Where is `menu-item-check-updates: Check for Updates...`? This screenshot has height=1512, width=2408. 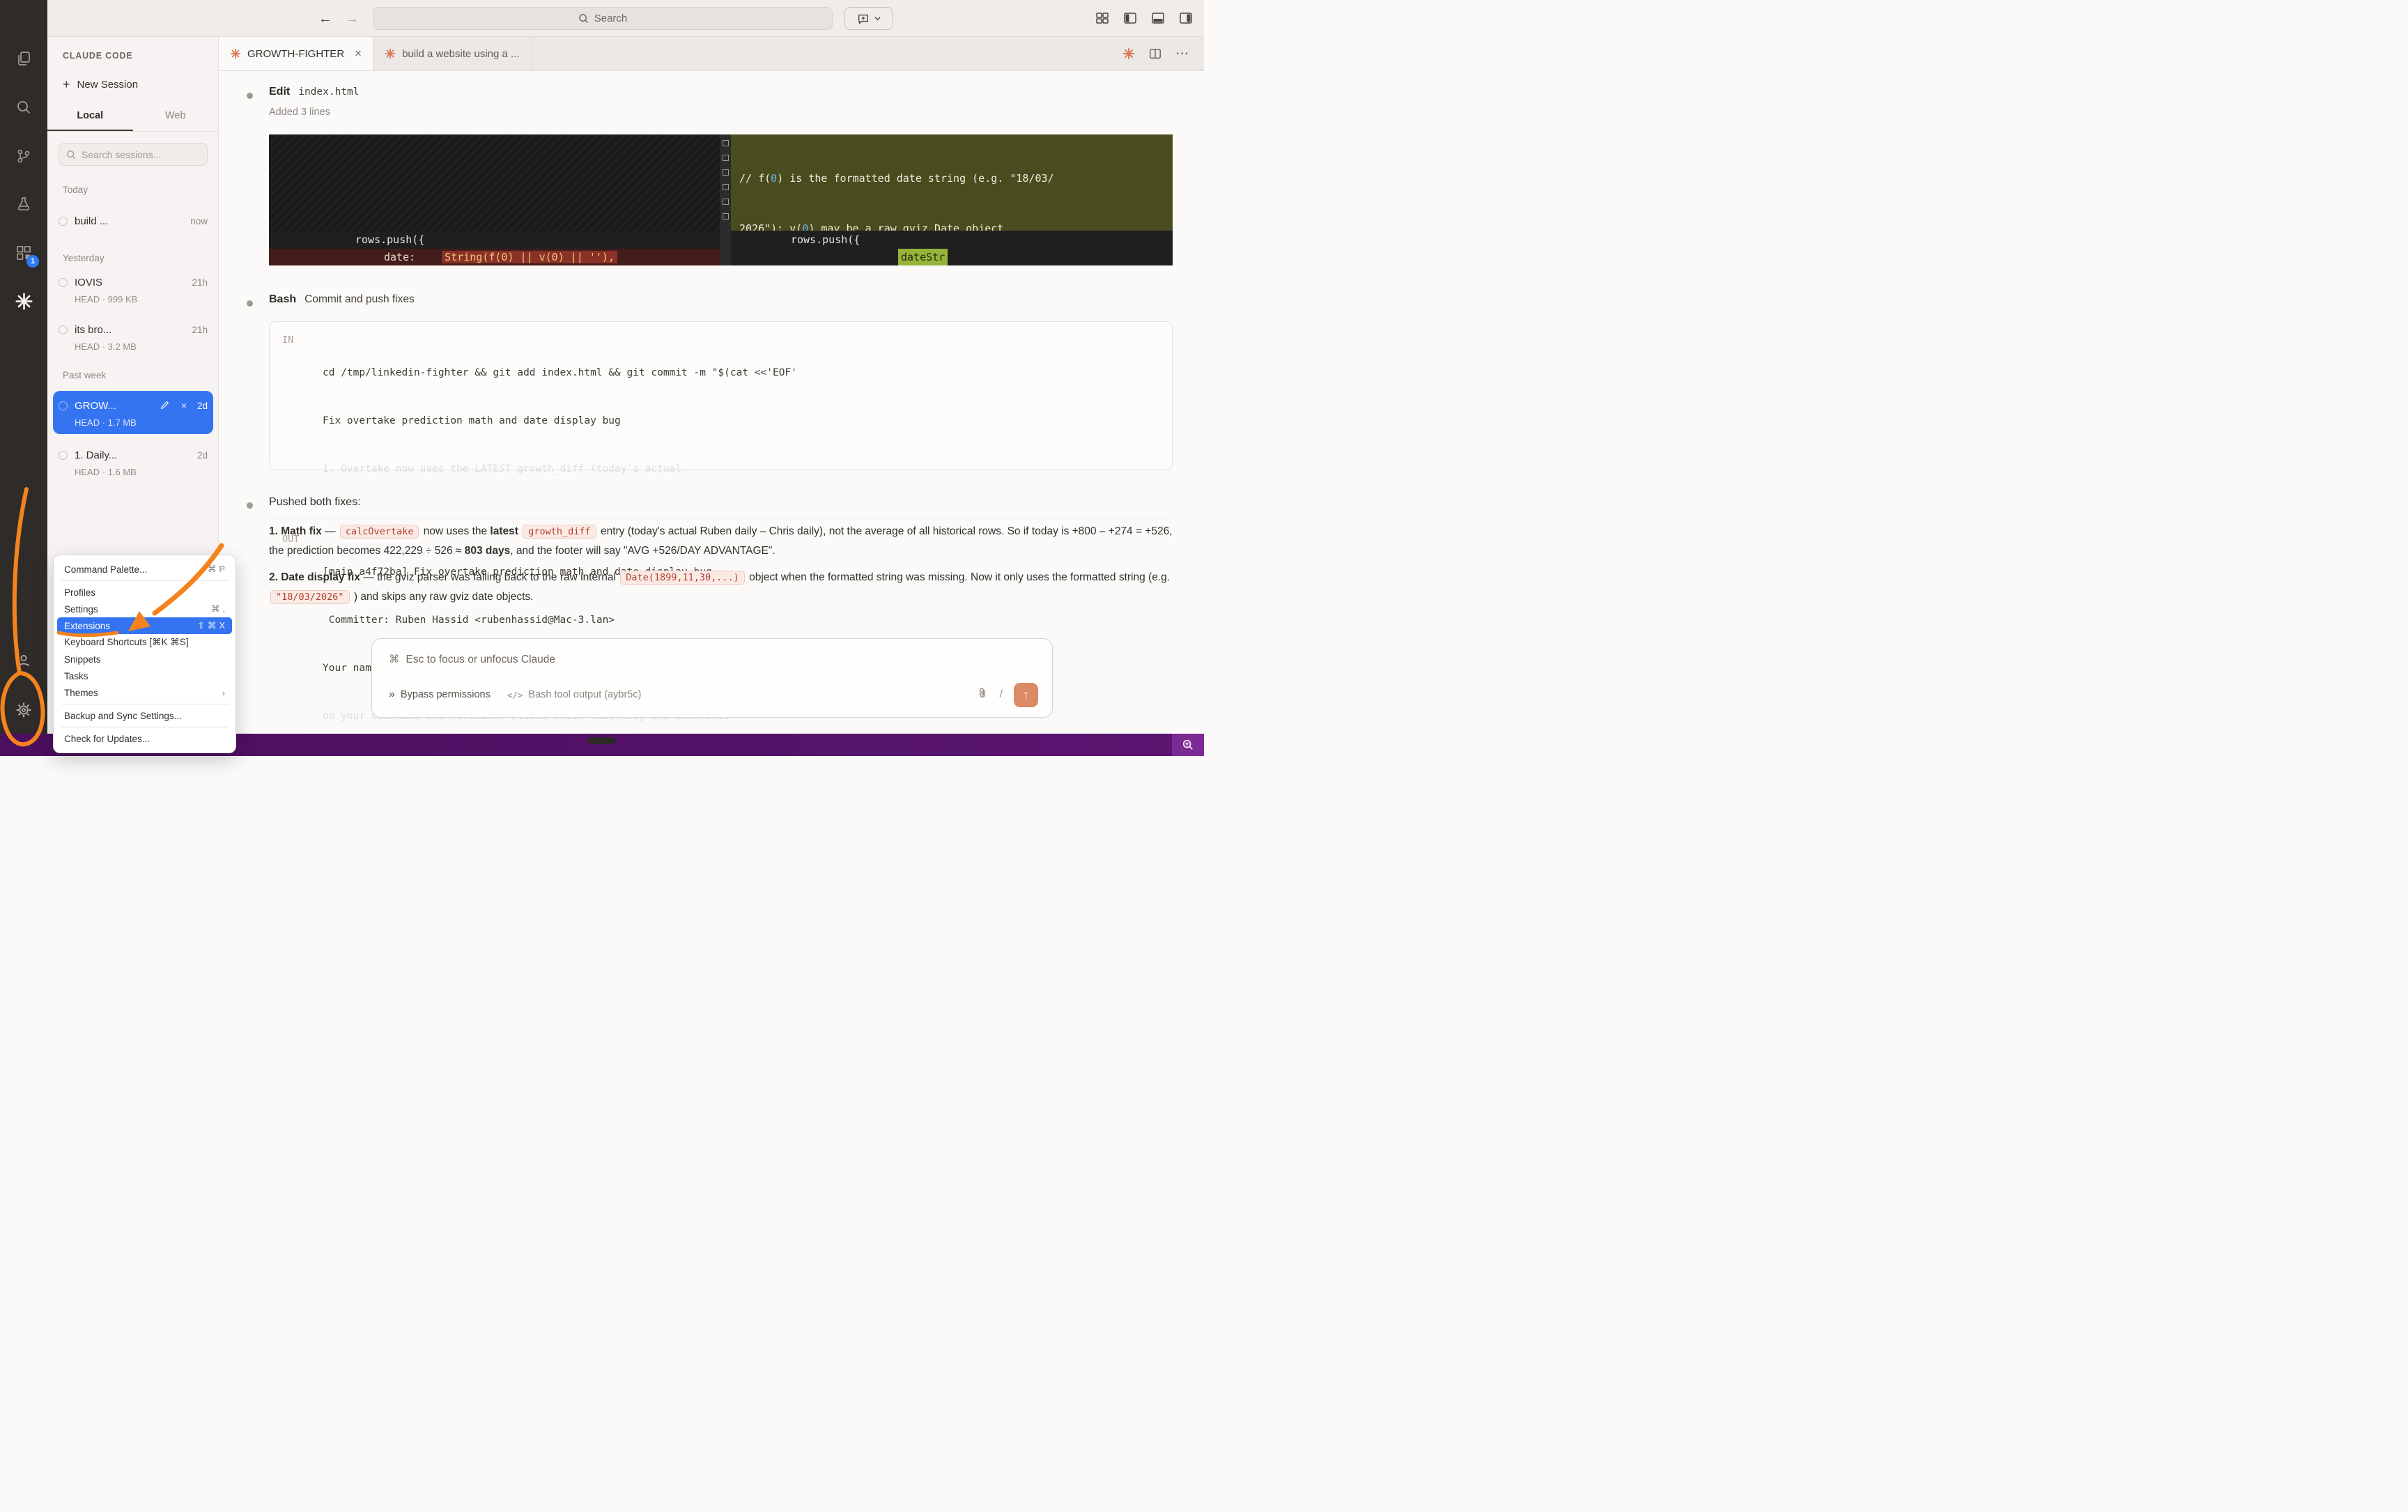 menu-item-check-updates: Check for Updates... is located at coordinates (144, 738).